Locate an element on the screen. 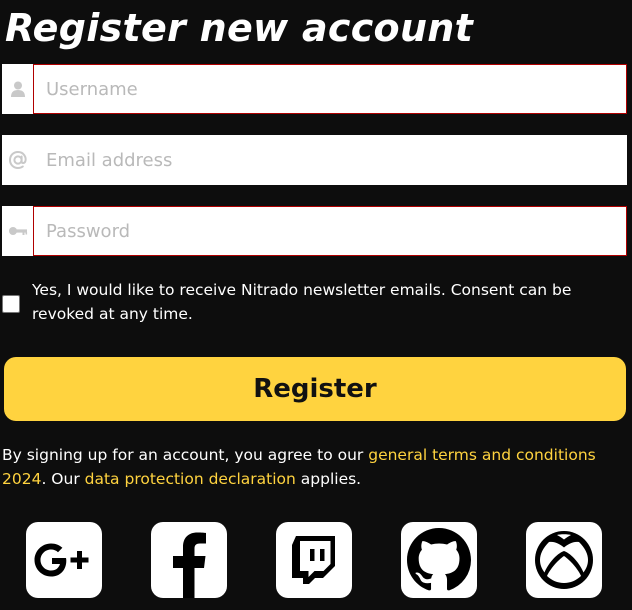 Image resolution: width=632 pixels, height=610 pixels. twitch-login-button is located at coordinates (314, 560).